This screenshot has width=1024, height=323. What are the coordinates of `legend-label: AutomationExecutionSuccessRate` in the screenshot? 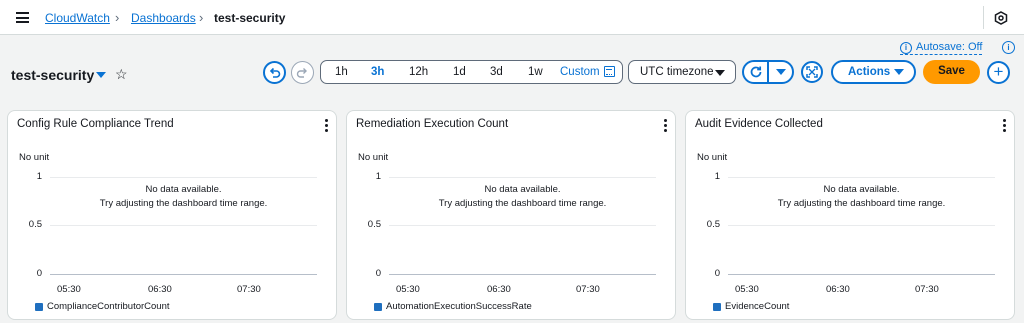 It's located at (459, 306).